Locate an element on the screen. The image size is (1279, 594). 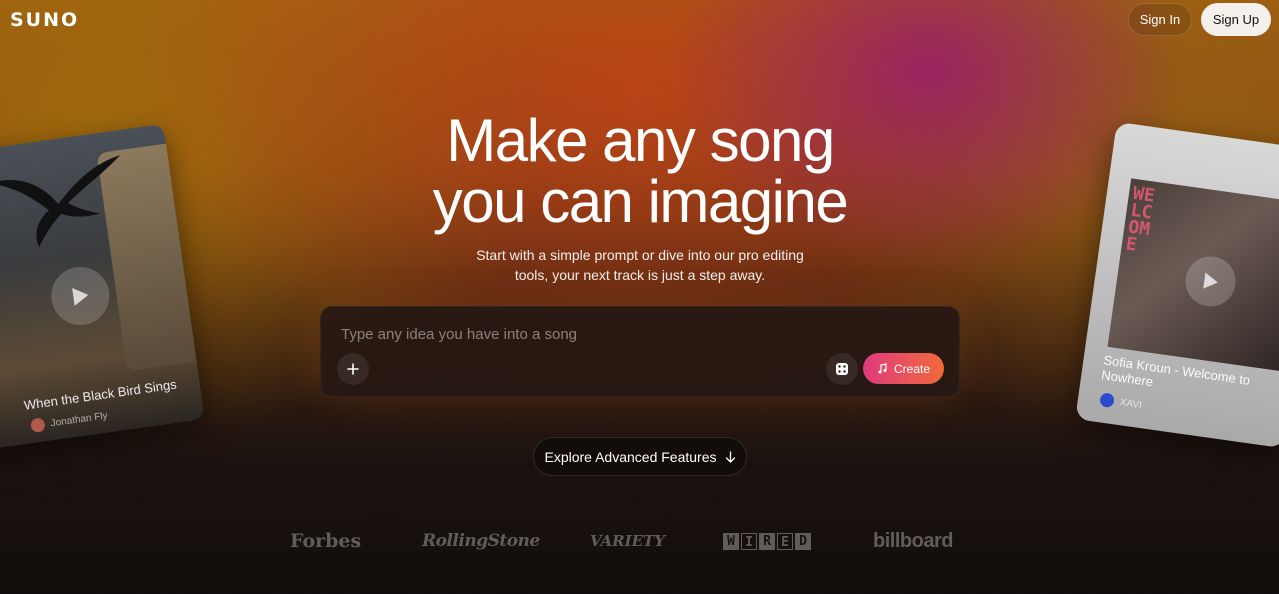
song-artist: Jonathan Fly is located at coordinates (69, 421).